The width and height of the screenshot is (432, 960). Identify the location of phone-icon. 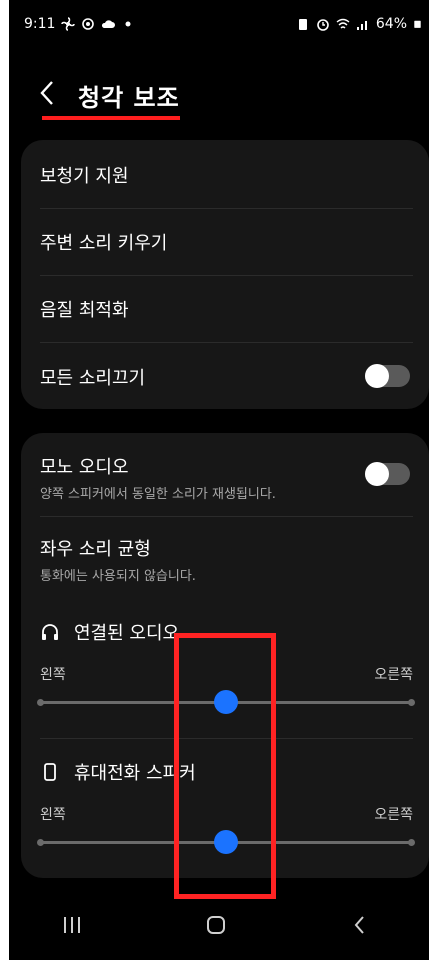
(50, 772).